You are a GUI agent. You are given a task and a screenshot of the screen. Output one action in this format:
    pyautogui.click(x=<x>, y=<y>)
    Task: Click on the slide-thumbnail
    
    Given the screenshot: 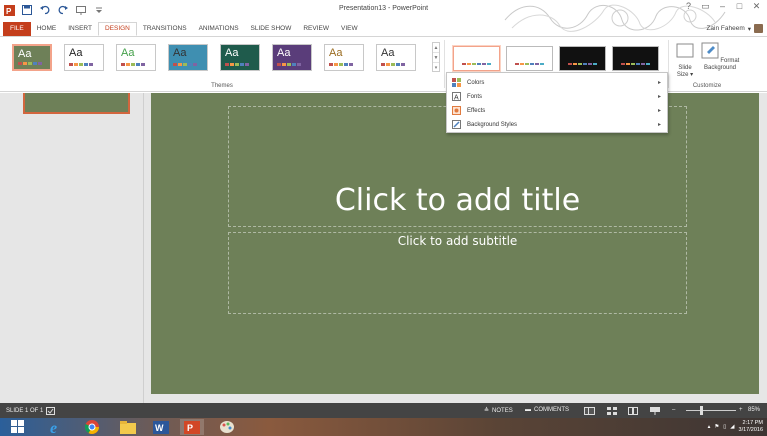 What is the action you would take?
    pyautogui.click(x=76, y=103)
    